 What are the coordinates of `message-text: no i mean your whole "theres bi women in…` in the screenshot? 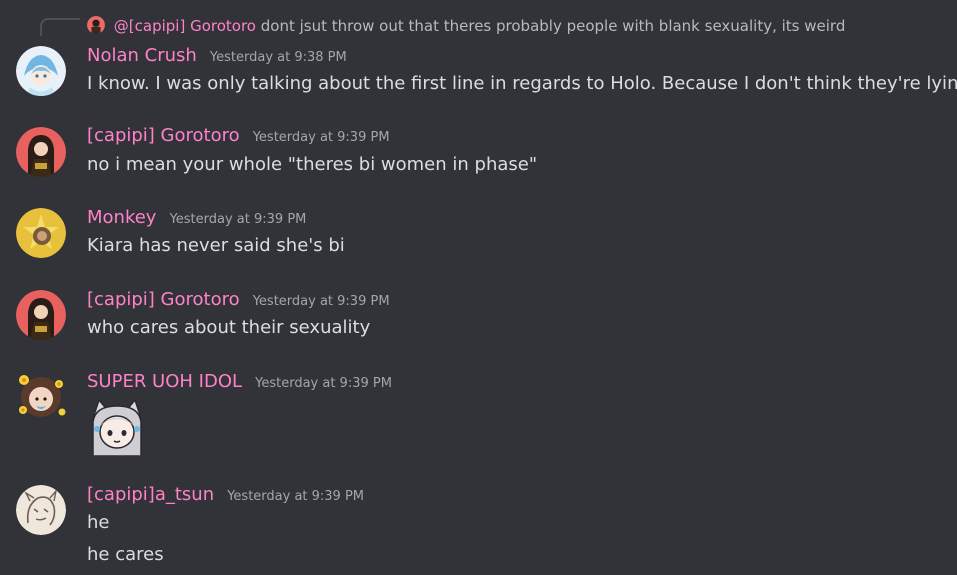 It's located at (312, 164).